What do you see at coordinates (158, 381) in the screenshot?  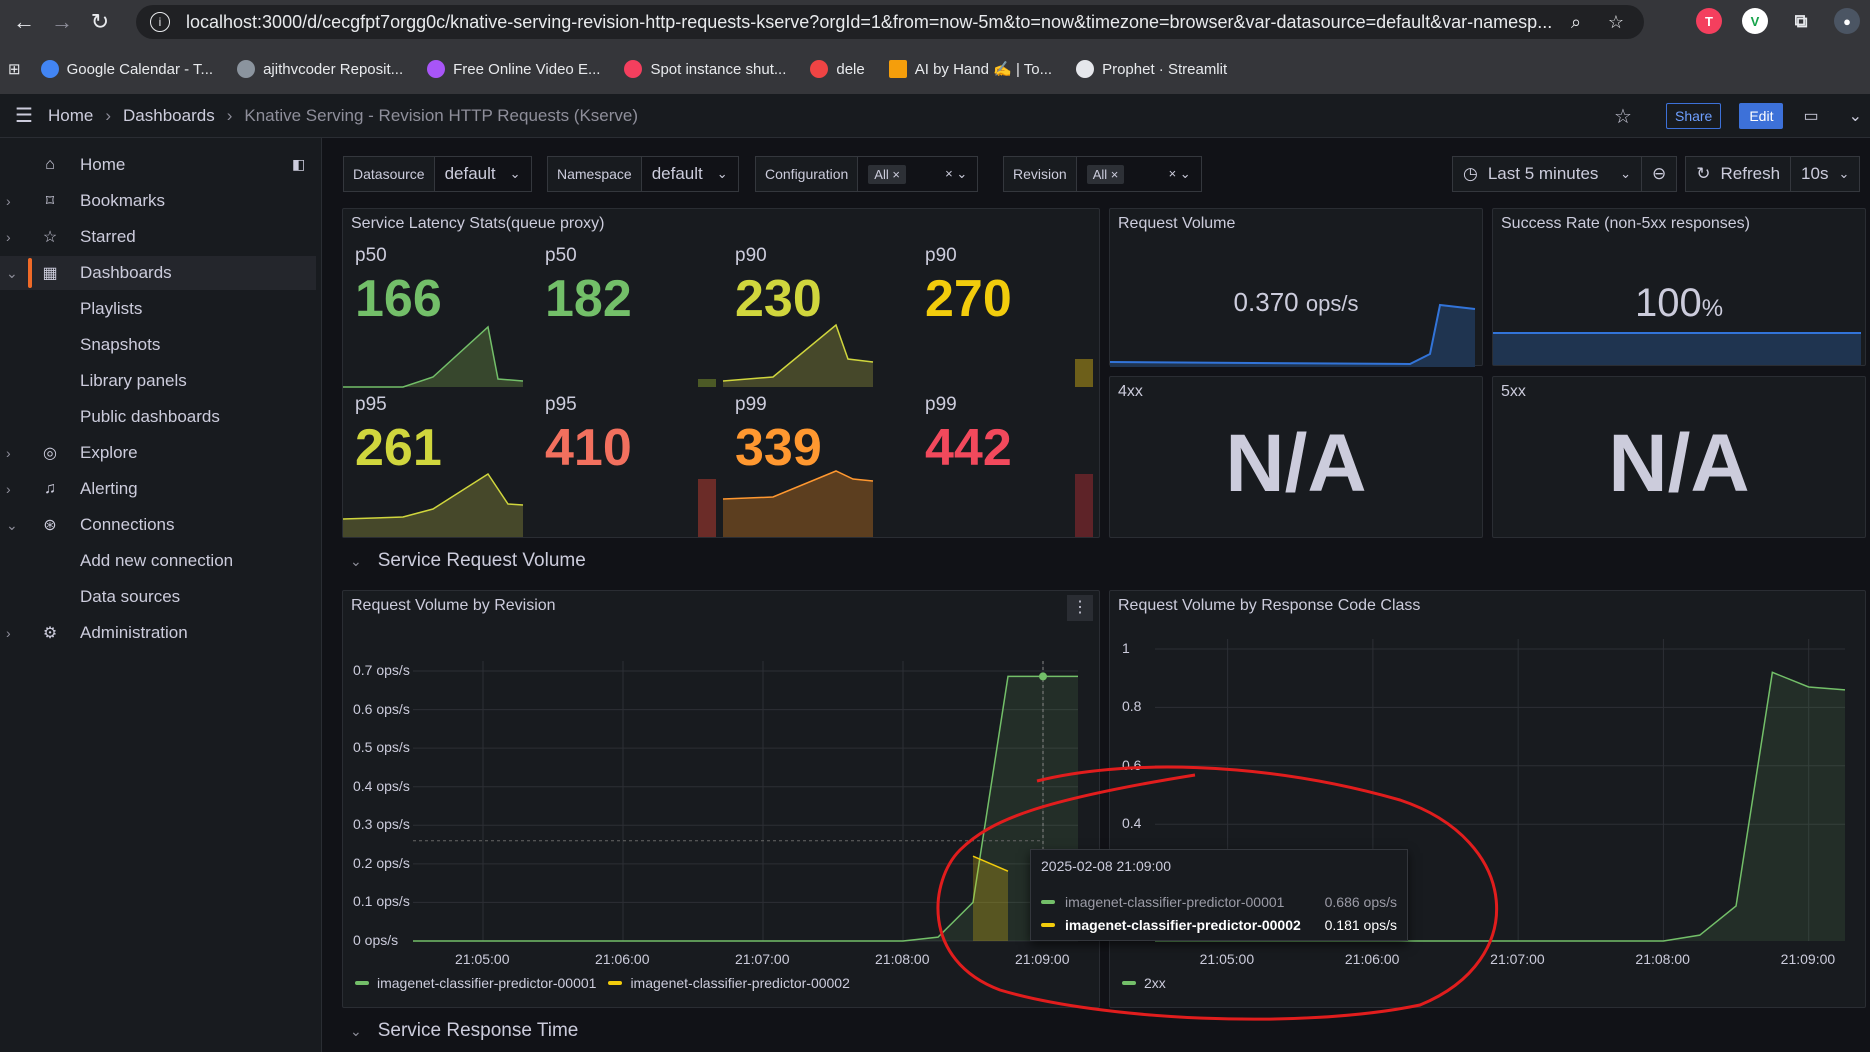 I see `sidebar-item-library-panels: Library panels` at bounding box center [158, 381].